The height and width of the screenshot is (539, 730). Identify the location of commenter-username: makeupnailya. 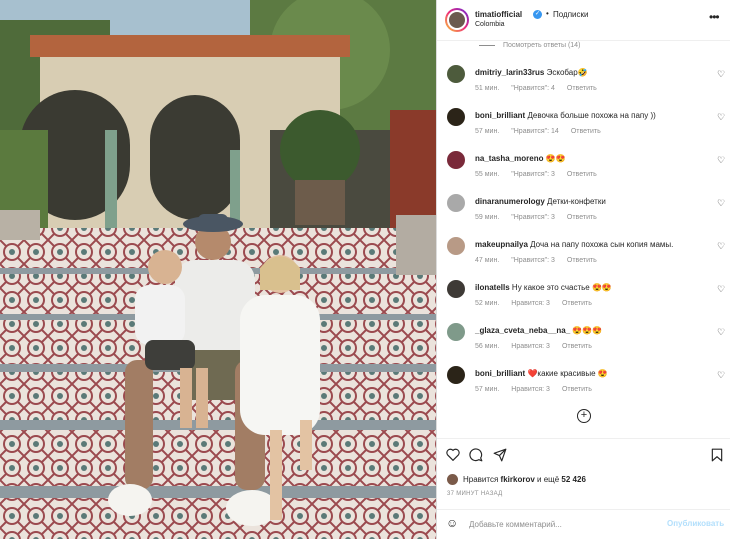
(501, 244).